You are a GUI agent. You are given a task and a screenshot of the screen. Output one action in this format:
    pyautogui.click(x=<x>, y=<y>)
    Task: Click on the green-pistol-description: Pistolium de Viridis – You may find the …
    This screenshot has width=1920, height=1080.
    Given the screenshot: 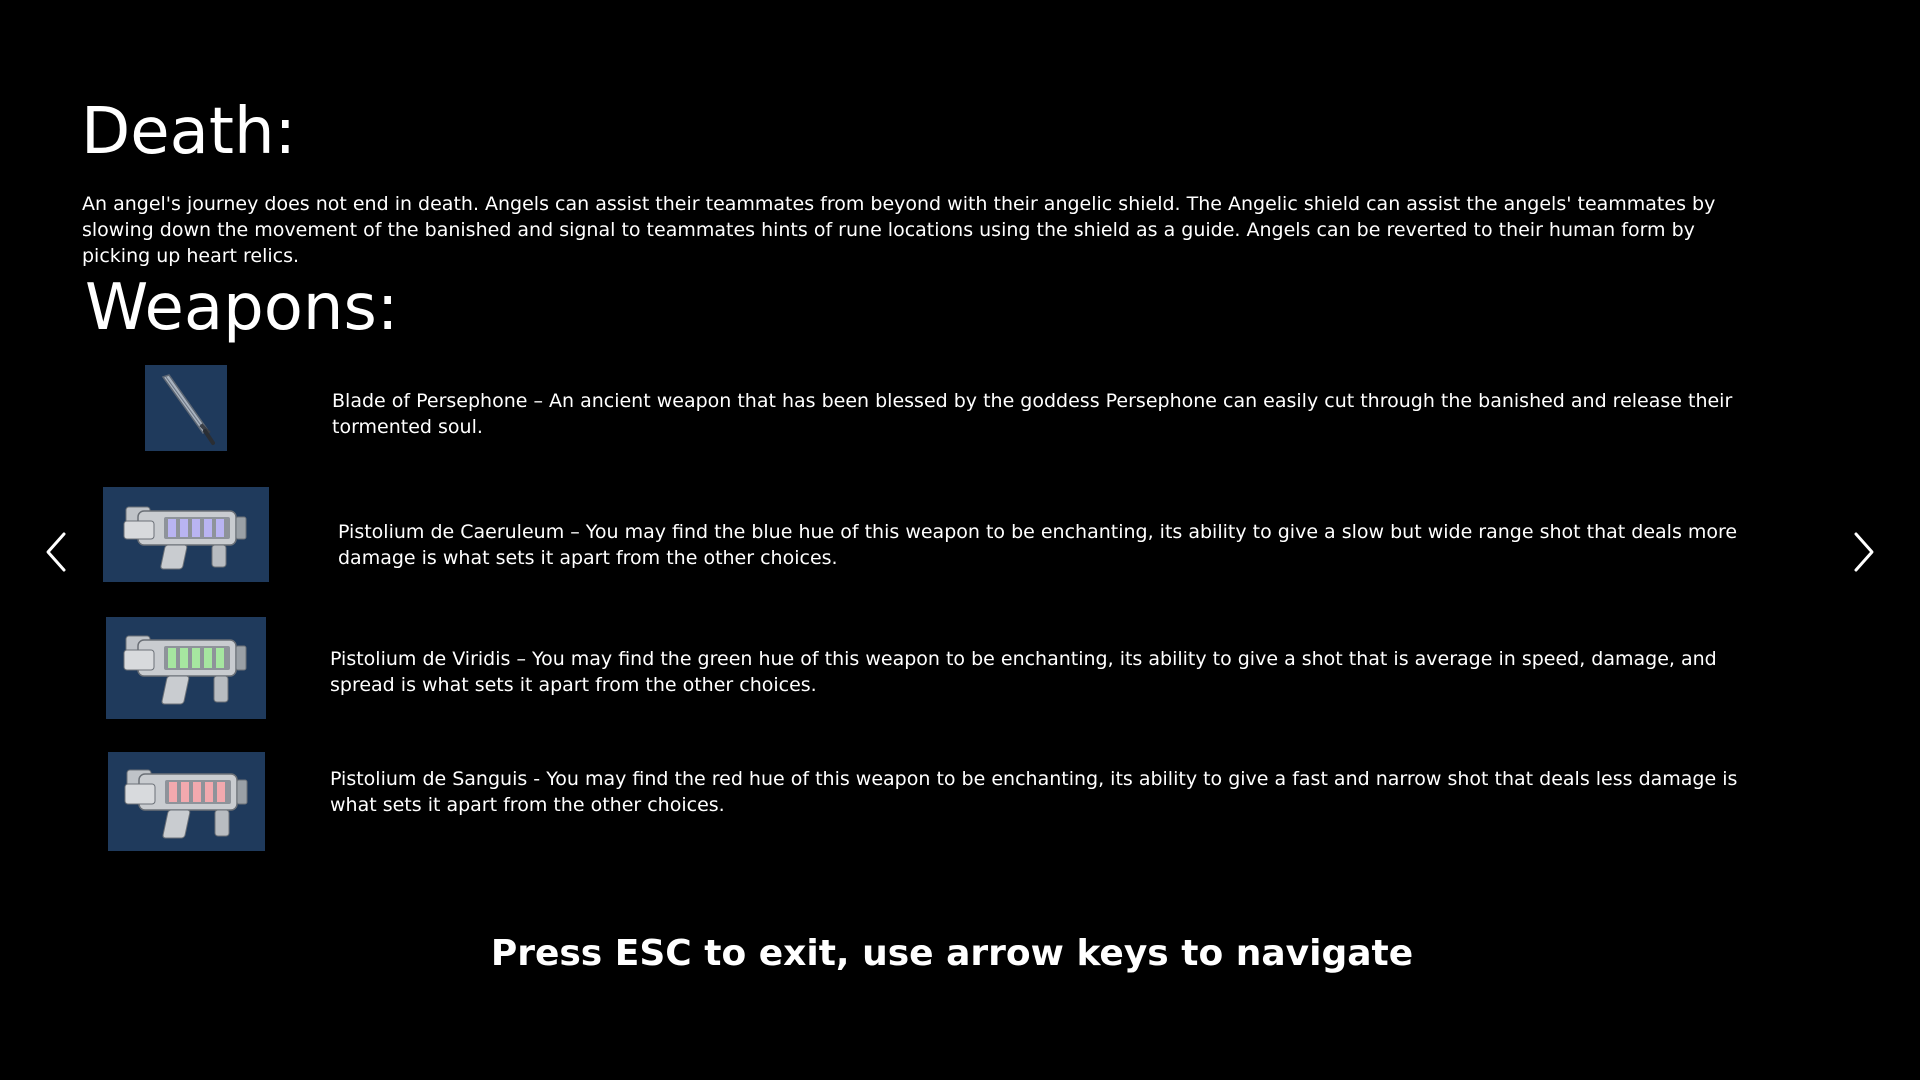 What is the action you would take?
    pyautogui.click(x=1023, y=672)
    